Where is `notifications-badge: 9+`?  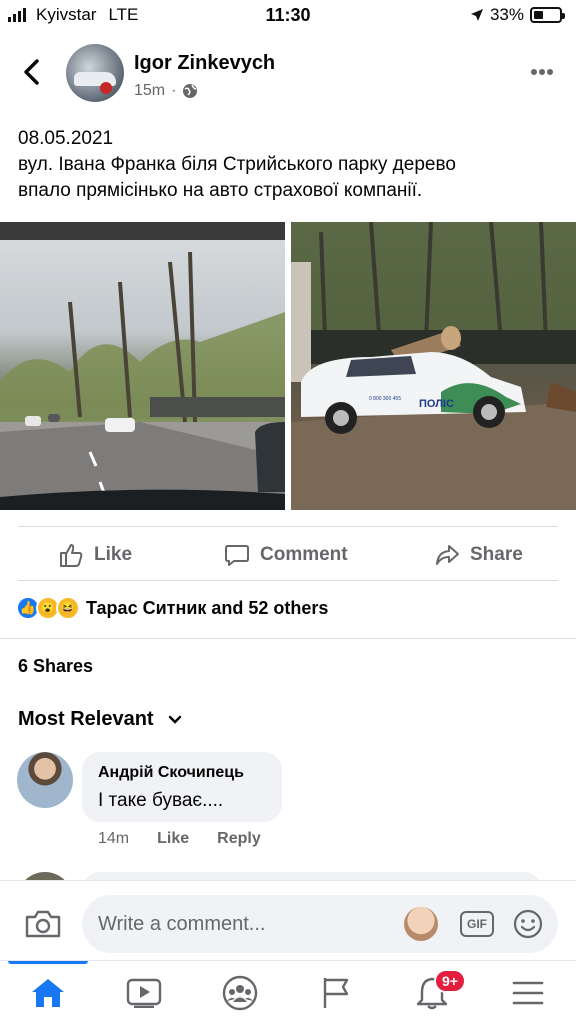 notifications-badge: 9+ is located at coordinates (450, 981).